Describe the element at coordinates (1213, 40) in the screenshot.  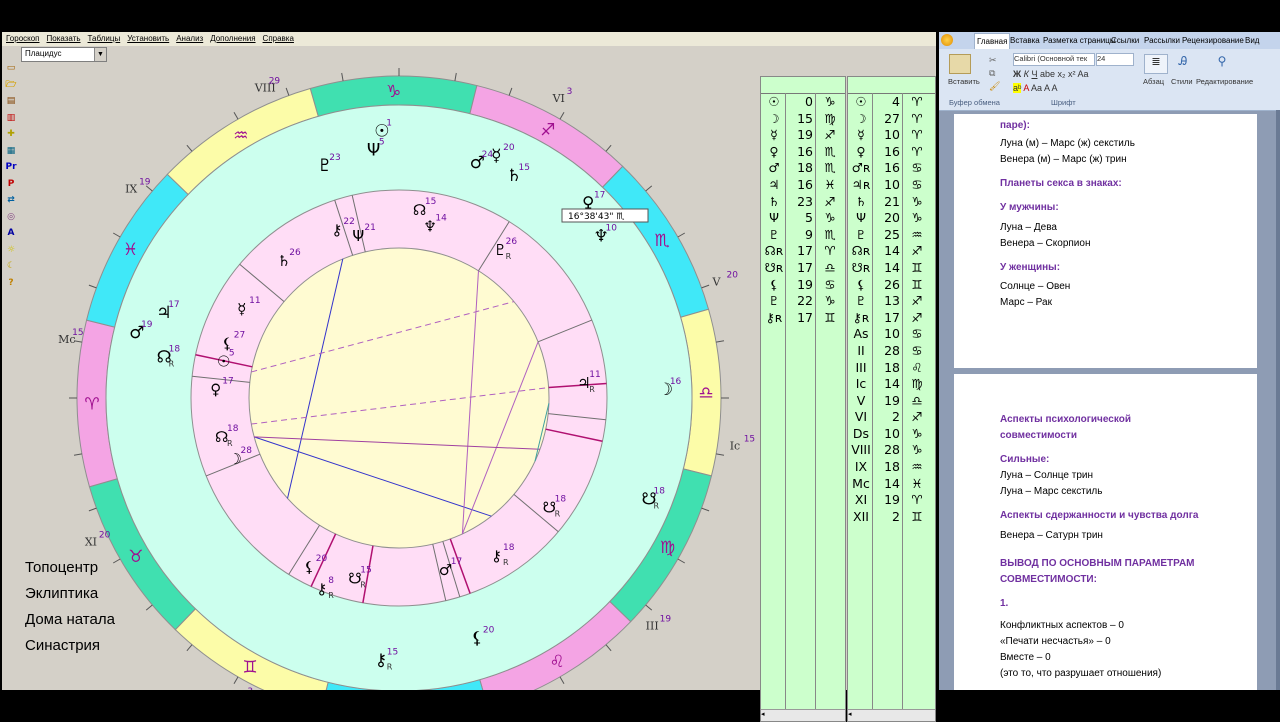
I see `tab-review: Рецензирование` at that location.